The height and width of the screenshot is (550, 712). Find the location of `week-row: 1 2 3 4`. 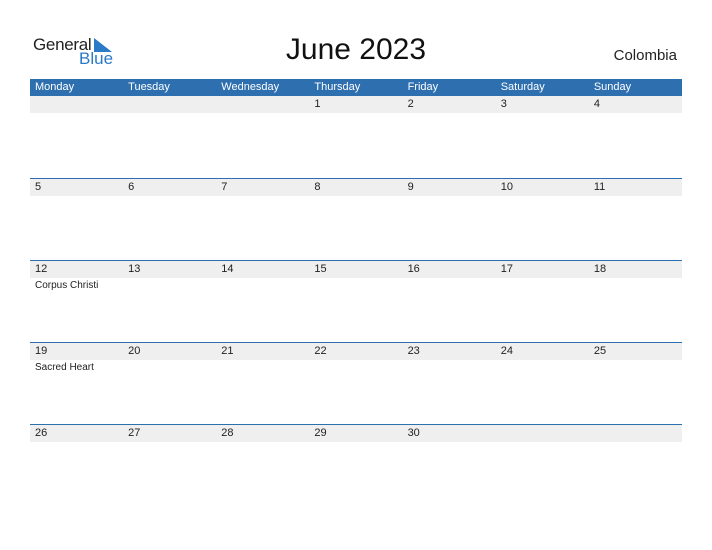

week-row: 1 2 3 4 is located at coordinates (356, 137).